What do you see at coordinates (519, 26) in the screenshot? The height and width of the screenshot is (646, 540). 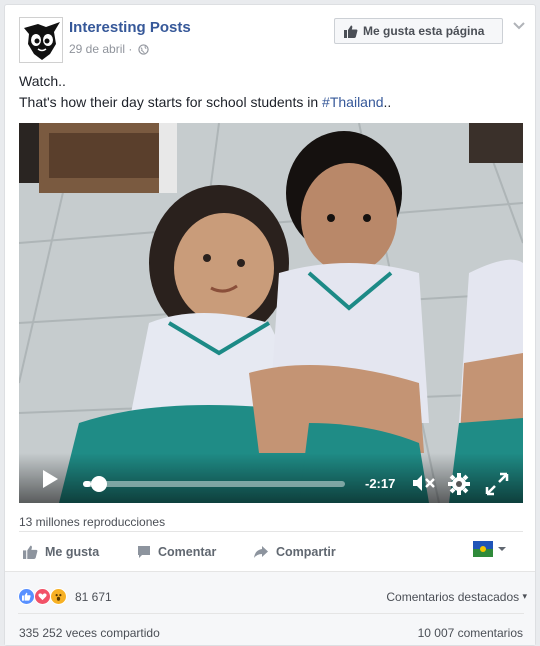 I see `chevron-down-icon` at bounding box center [519, 26].